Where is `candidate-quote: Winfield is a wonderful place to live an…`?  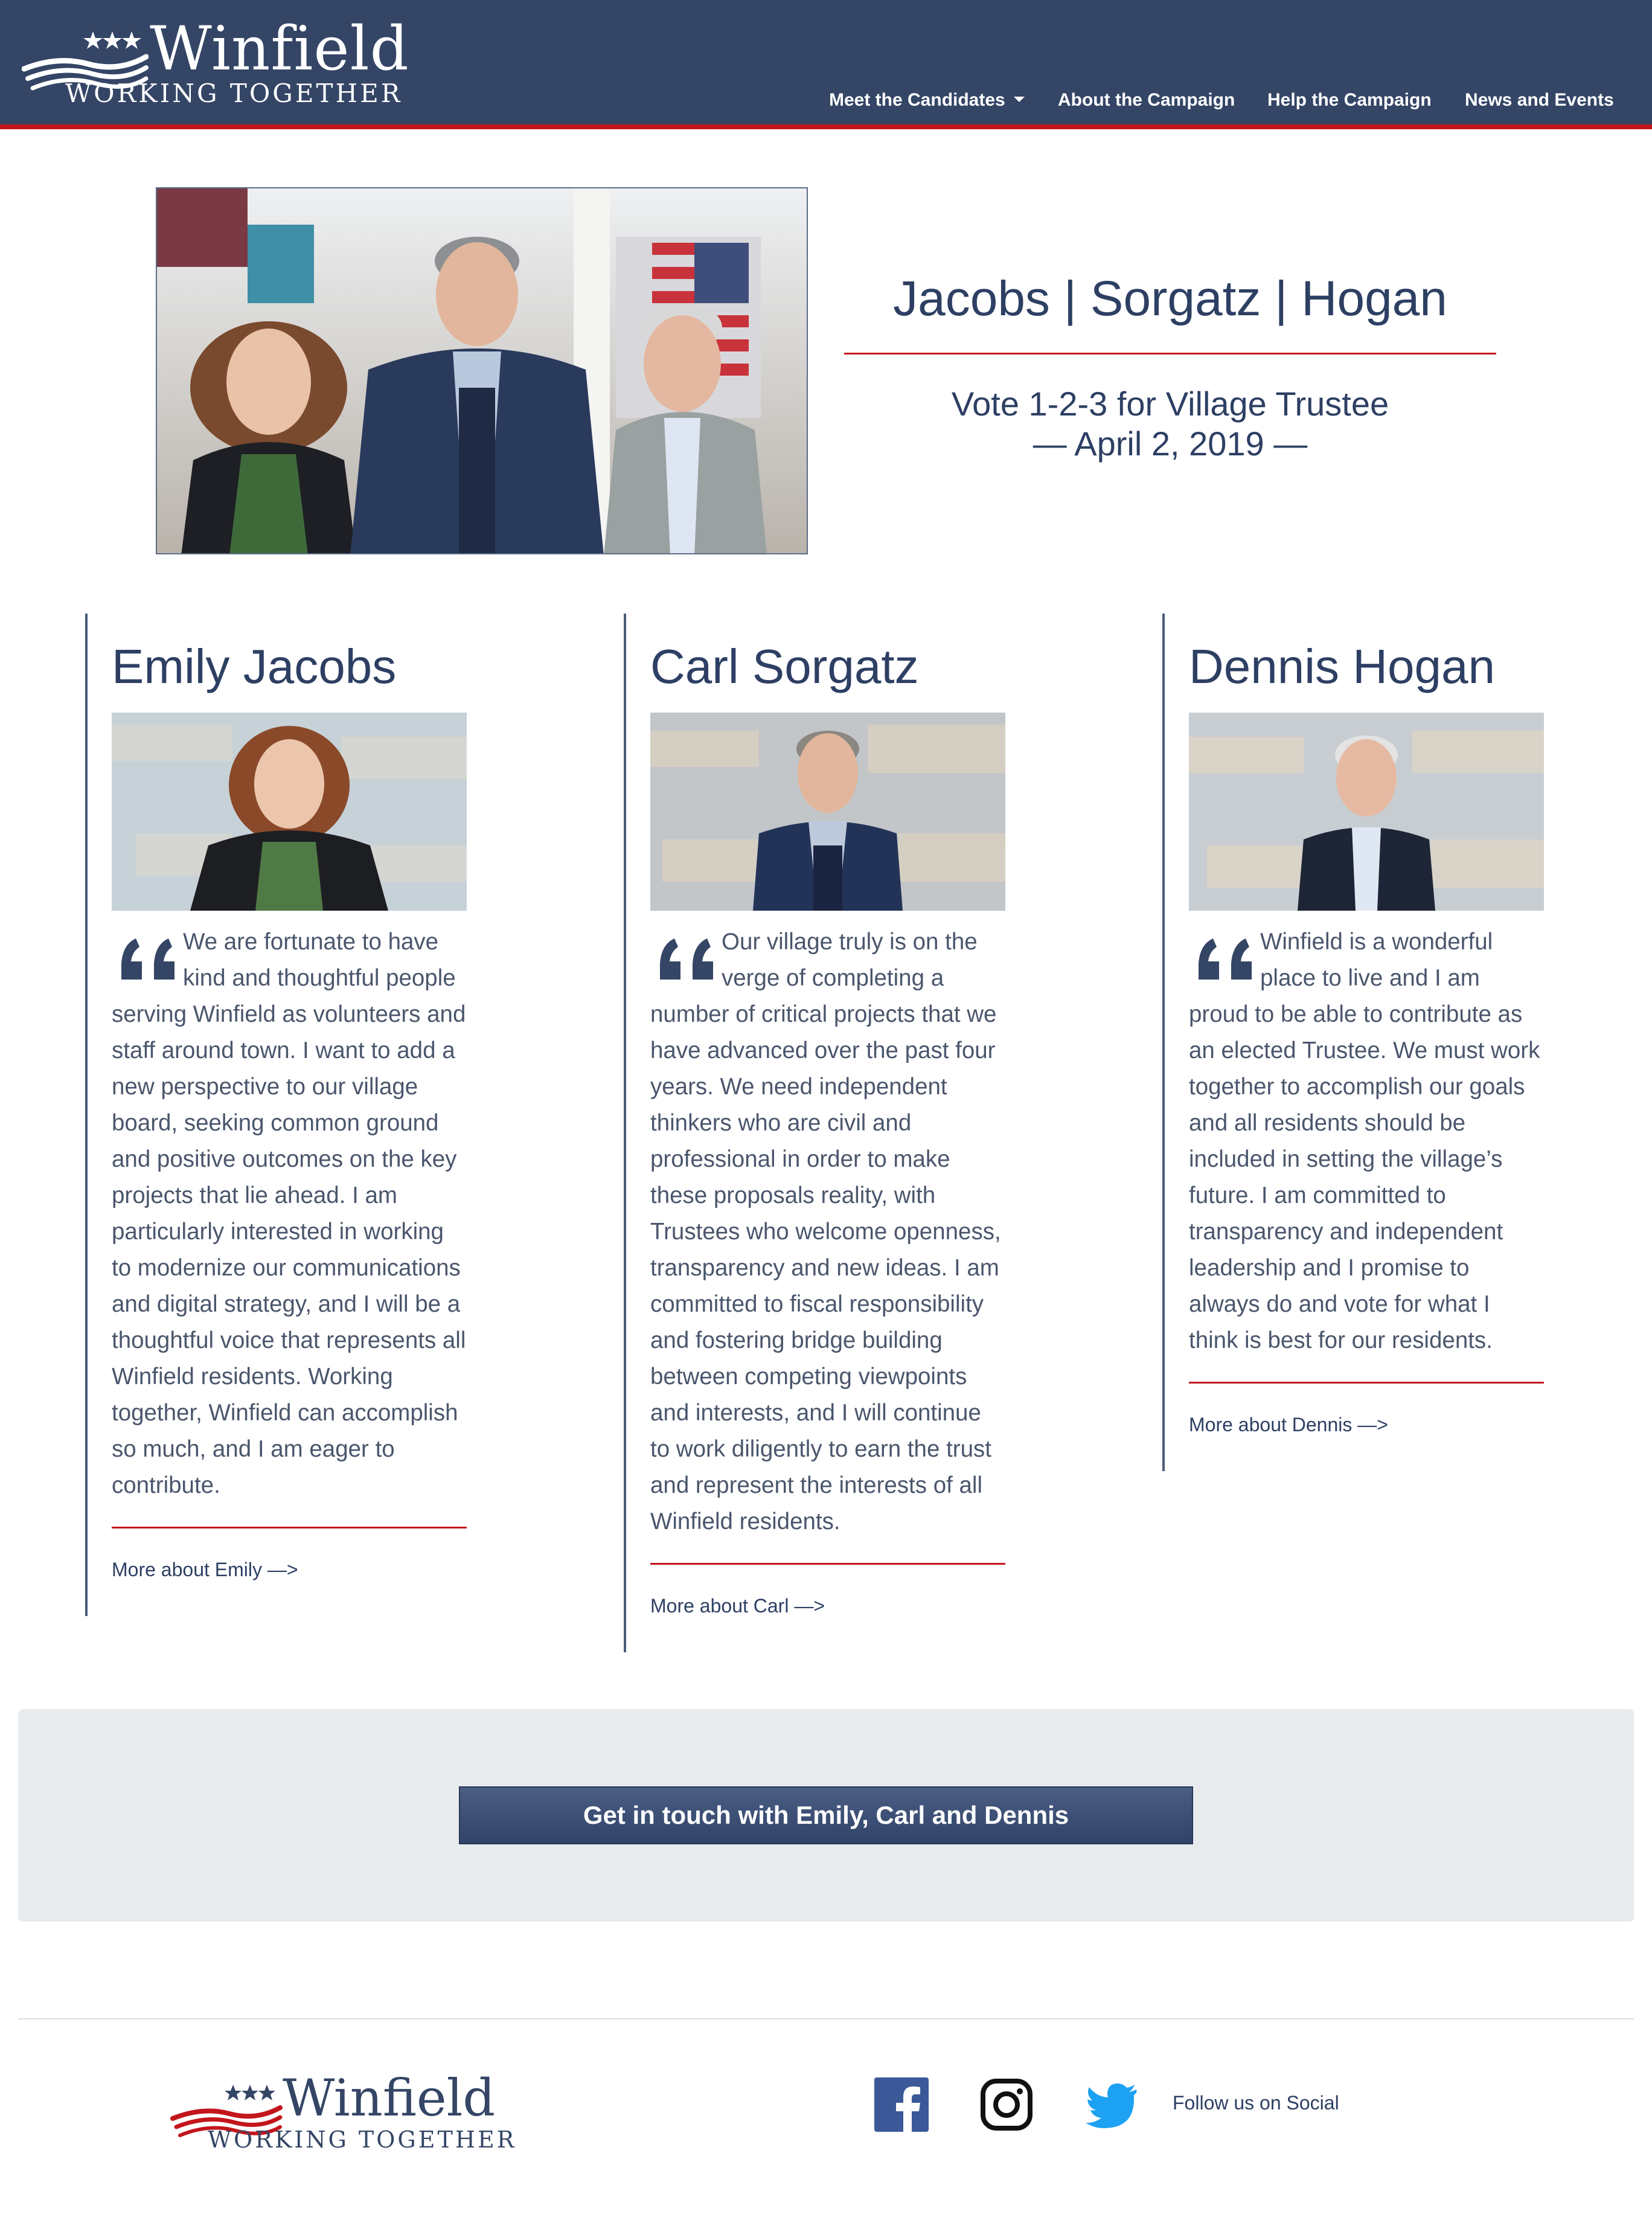 candidate-quote: Winfield is a wonderful place to live an… is located at coordinates (1366, 1142).